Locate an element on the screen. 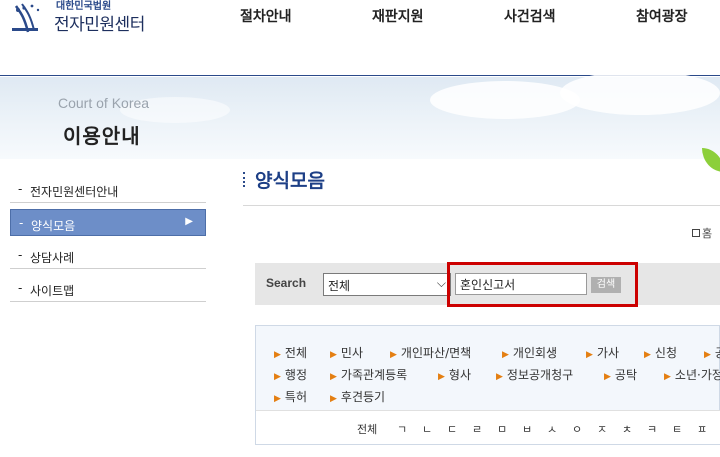 This screenshot has width=720, height=457. lnb-item-label: 양식모음 is located at coordinates (53, 226).